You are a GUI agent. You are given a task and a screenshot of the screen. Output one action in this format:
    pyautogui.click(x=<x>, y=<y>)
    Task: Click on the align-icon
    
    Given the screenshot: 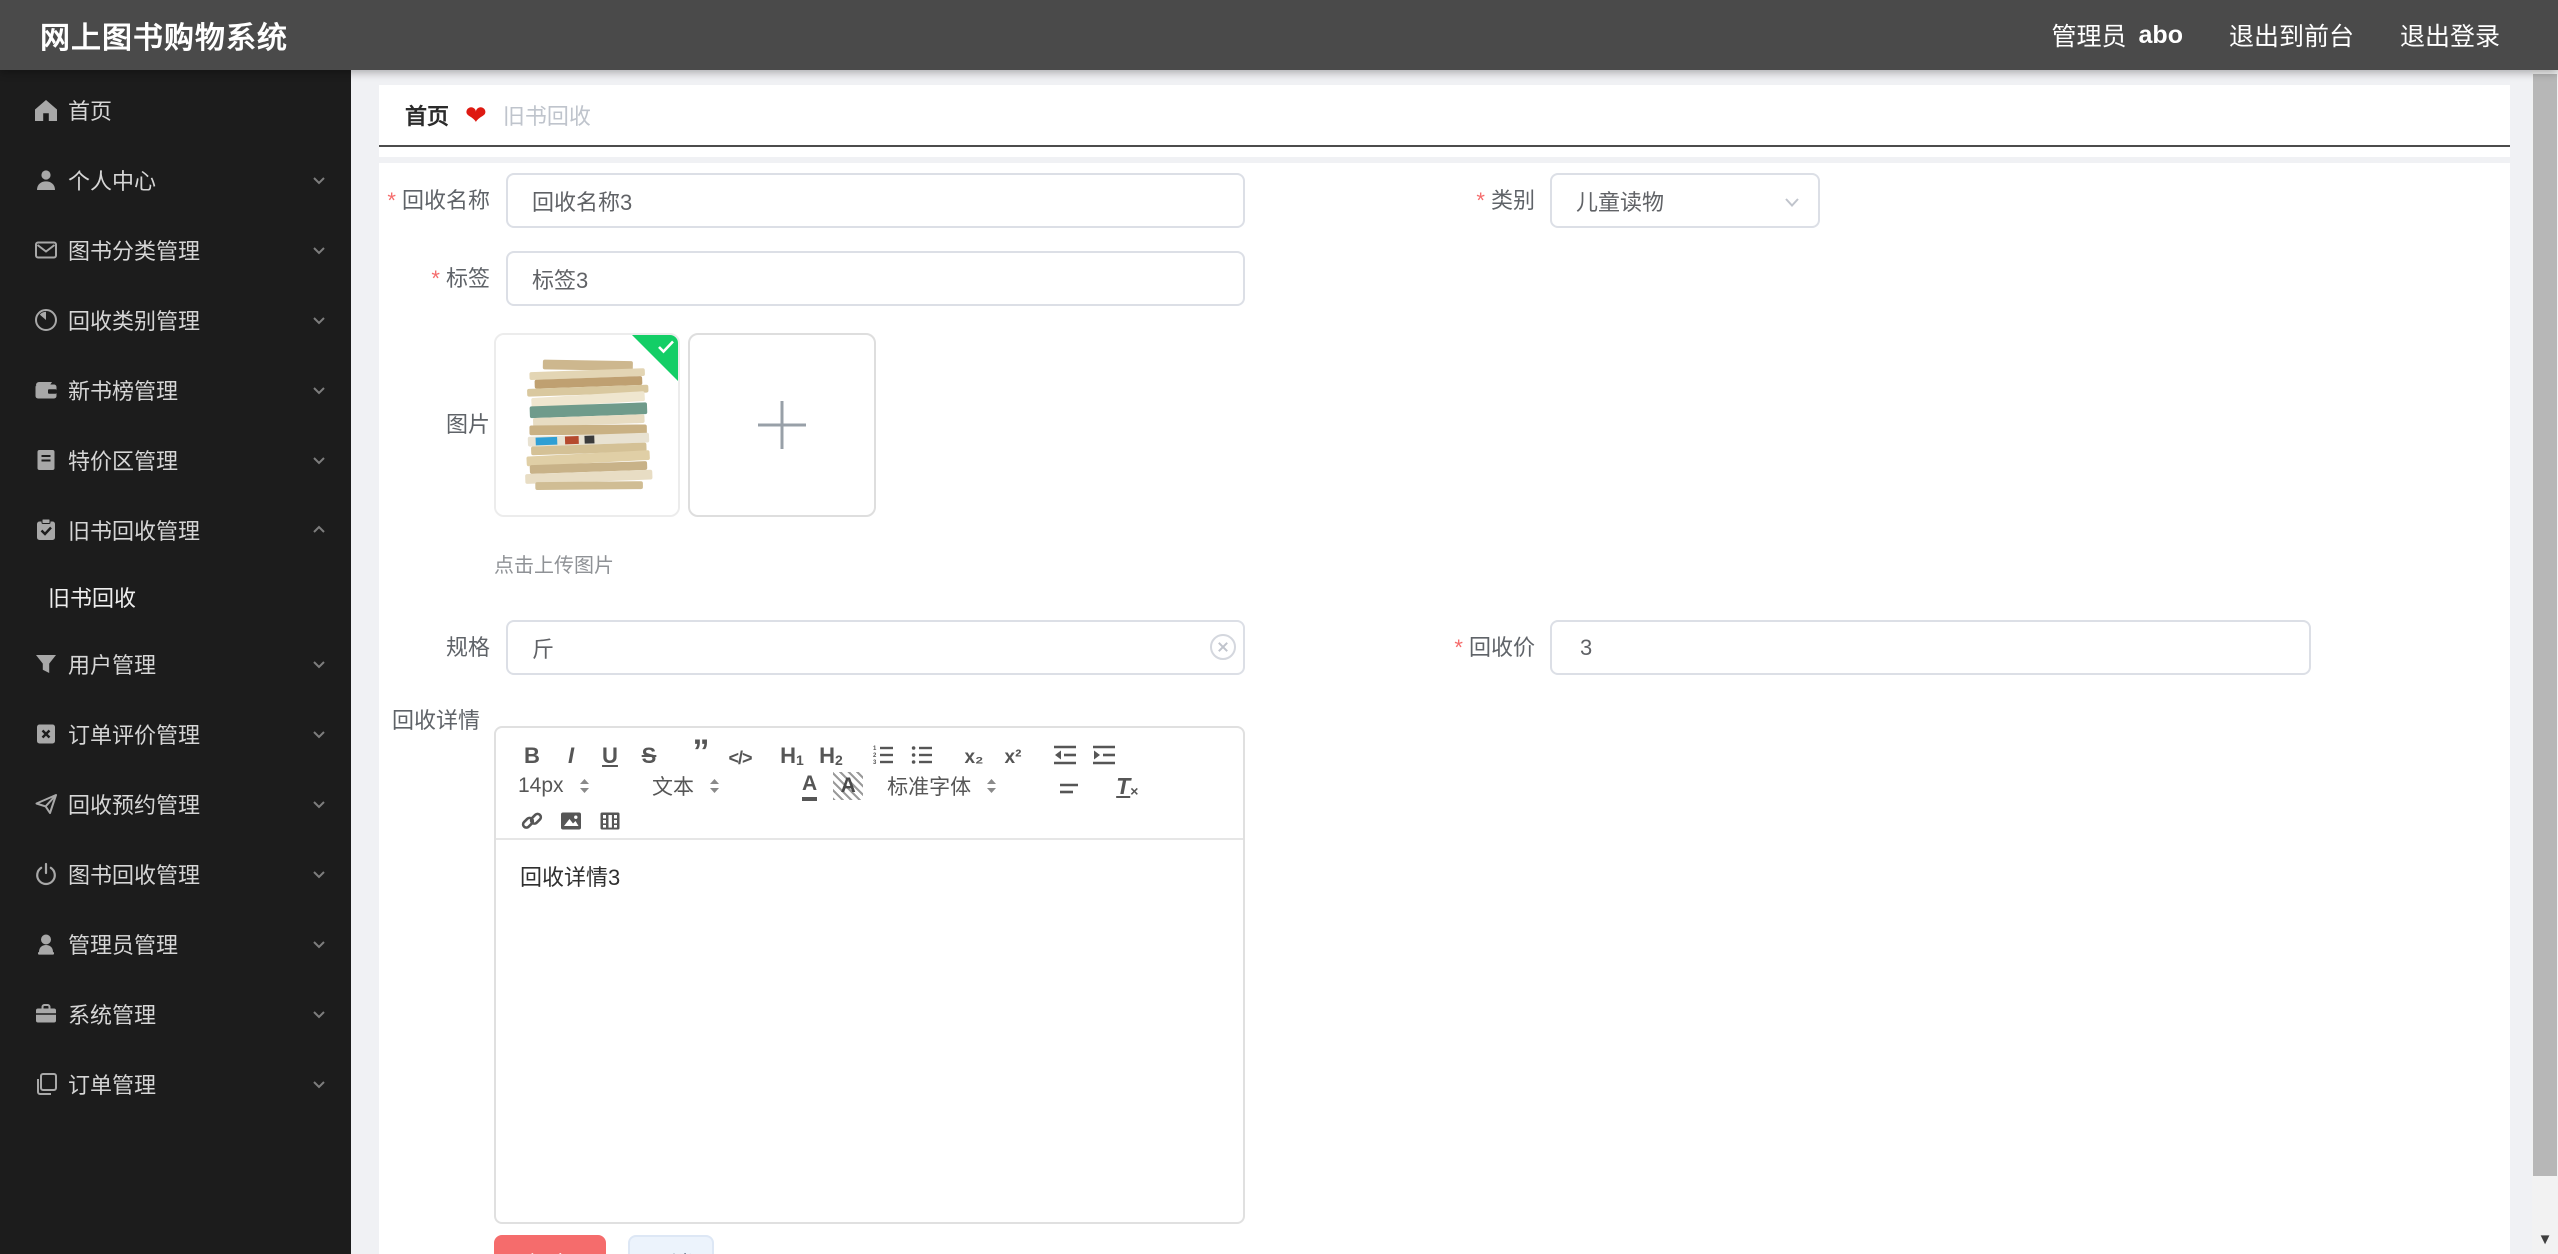 What is the action you would take?
    pyautogui.click(x=1069, y=786)
    